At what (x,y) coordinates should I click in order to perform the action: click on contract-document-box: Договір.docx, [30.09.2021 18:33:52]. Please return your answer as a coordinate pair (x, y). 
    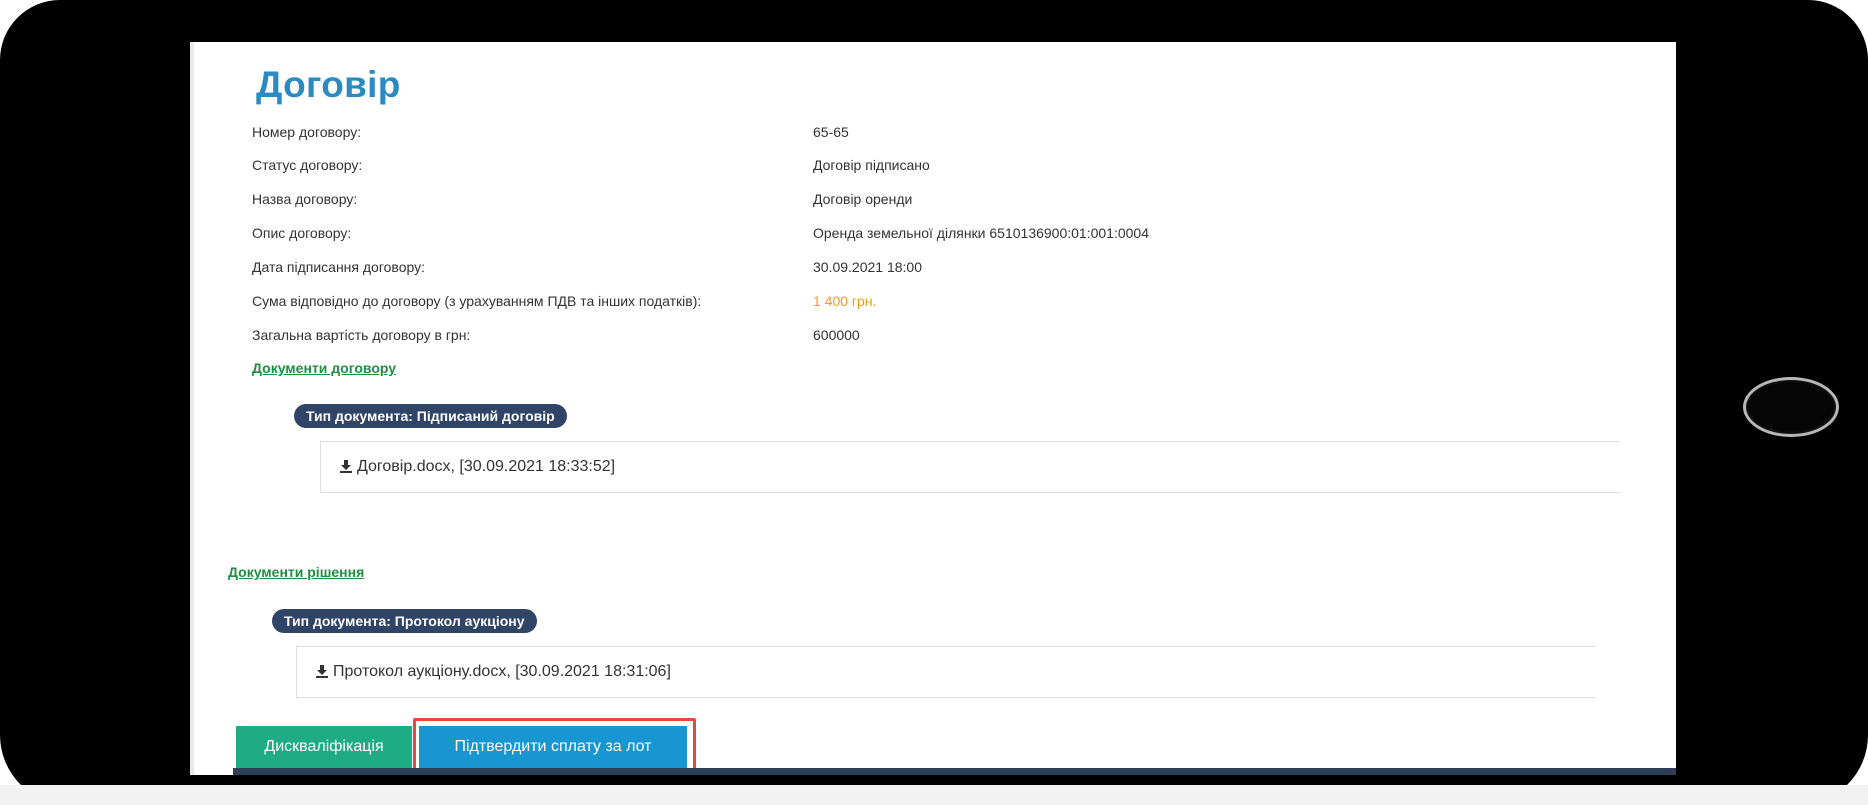
    Looking at the image, I should click on (970, 467).